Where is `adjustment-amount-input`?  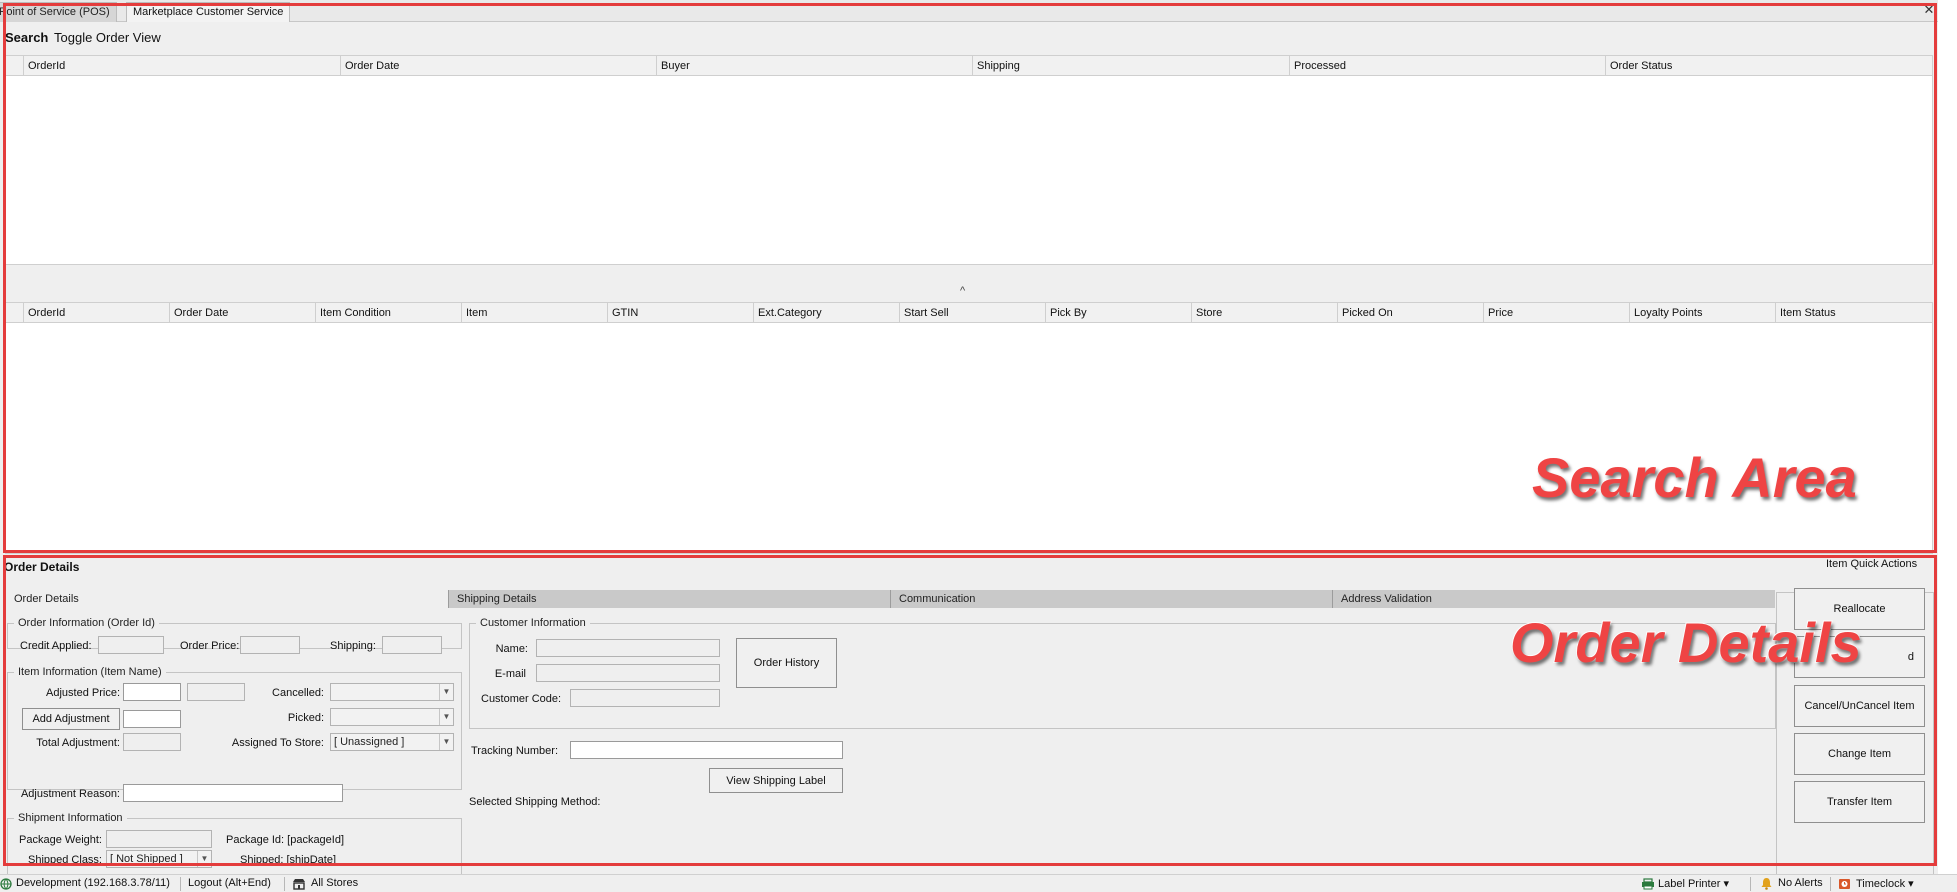
adjustment-amount-input is located at coordinates (152, 719).